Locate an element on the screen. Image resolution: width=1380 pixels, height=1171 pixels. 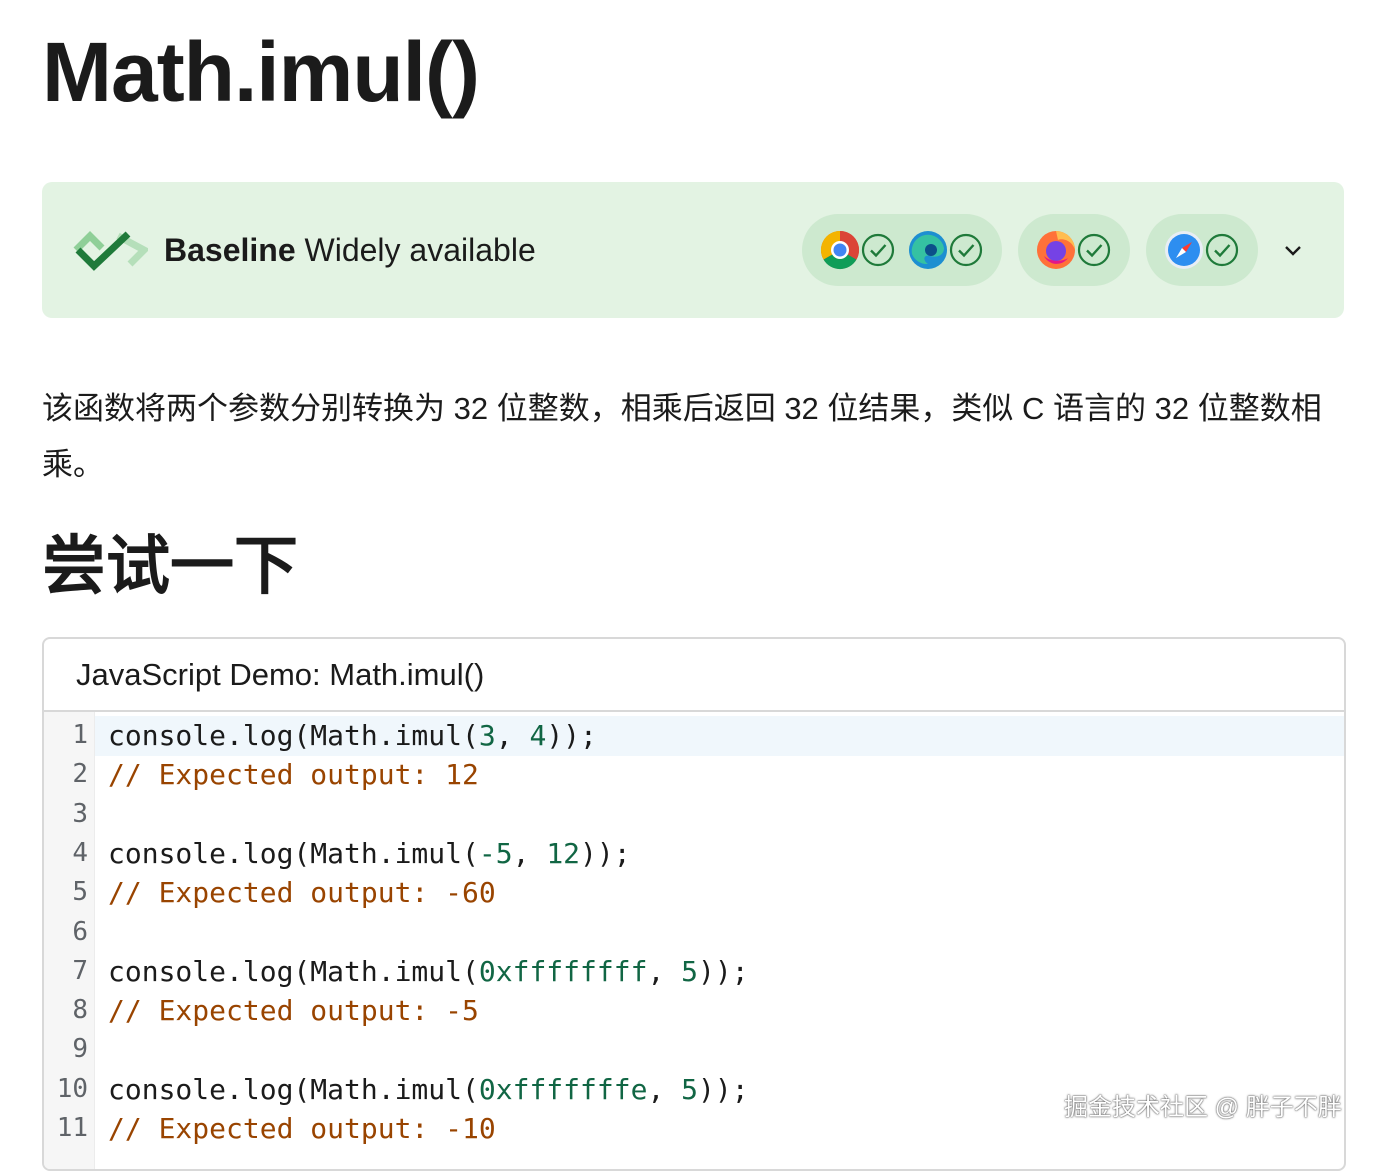
code-comment-token: // Expected output: 12 is located at coordinates (293, 775).